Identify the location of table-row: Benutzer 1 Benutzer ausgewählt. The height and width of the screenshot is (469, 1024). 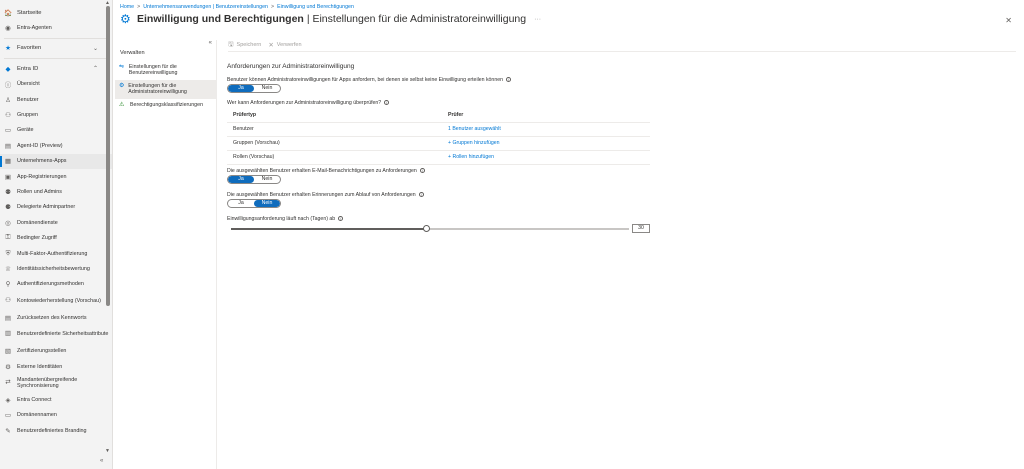
(438, 129).